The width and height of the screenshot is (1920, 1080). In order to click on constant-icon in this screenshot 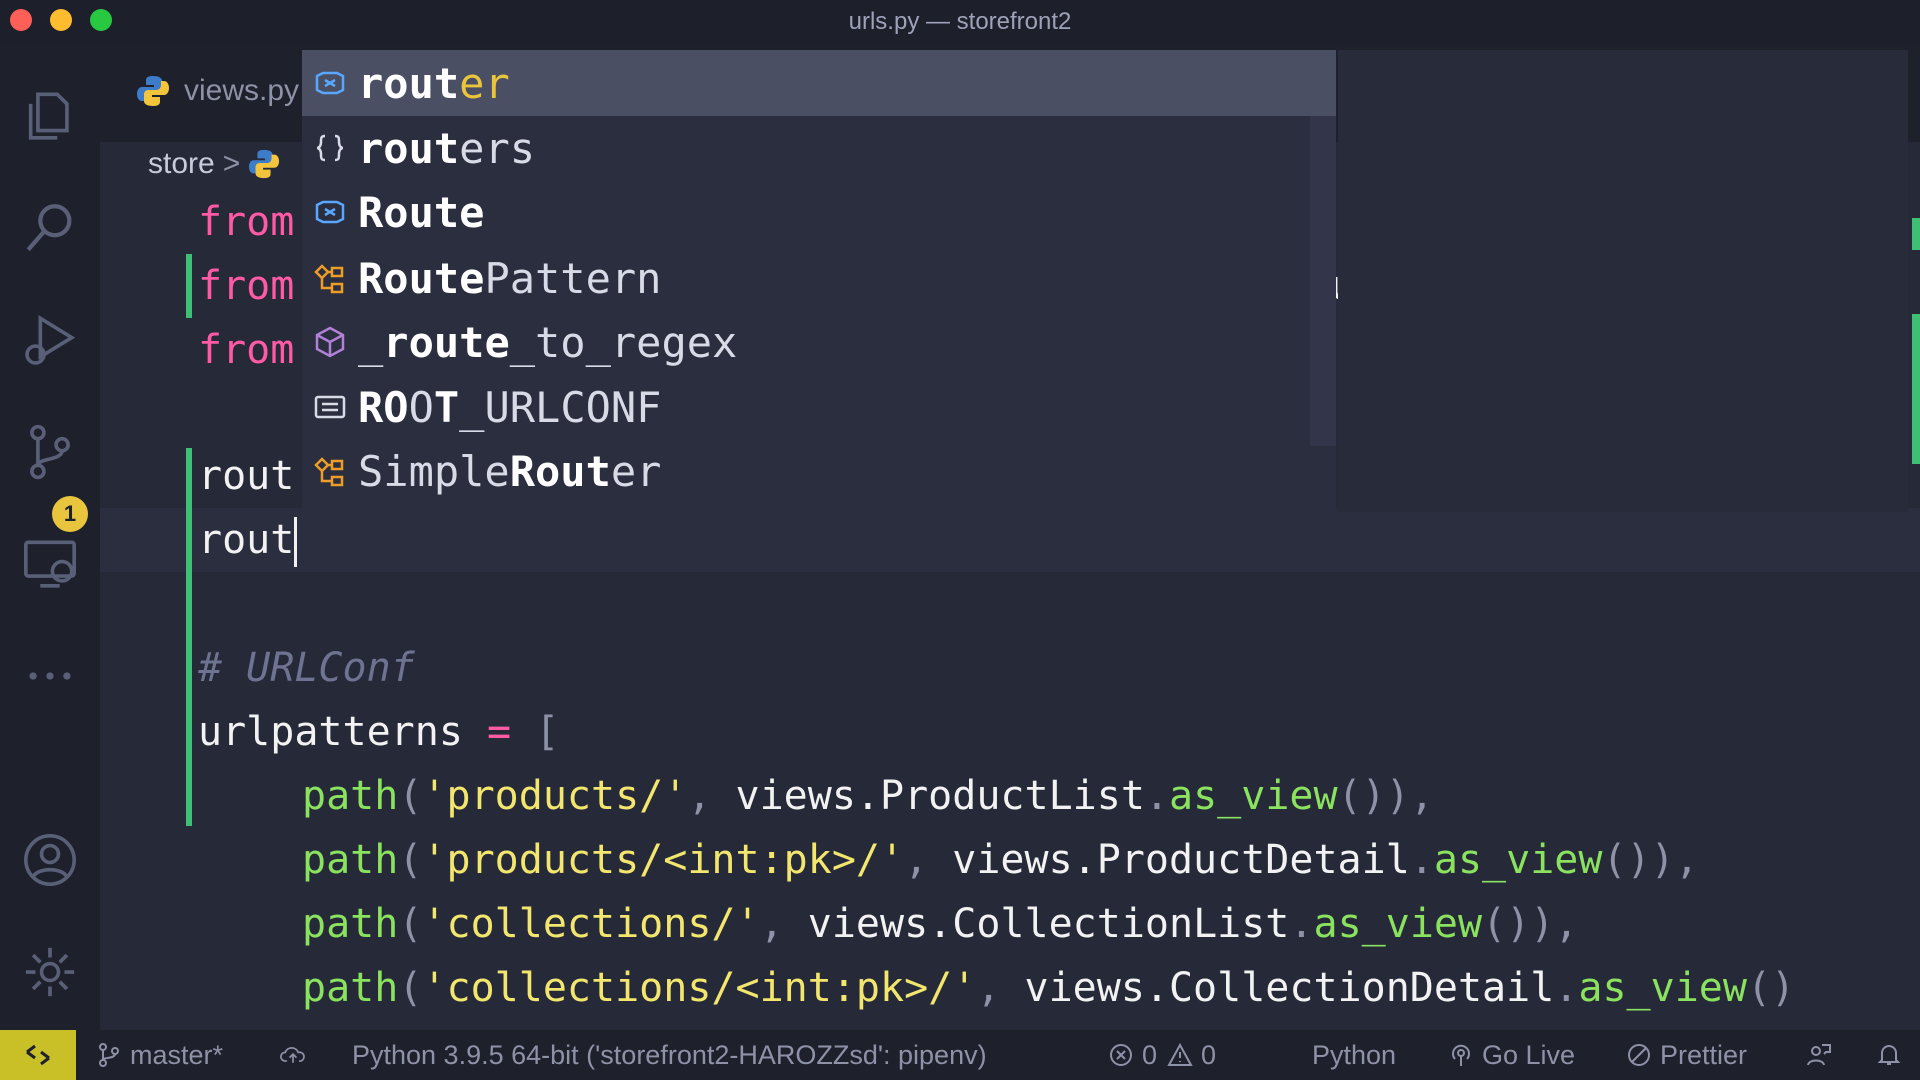, I will do `click(330, 407)`.